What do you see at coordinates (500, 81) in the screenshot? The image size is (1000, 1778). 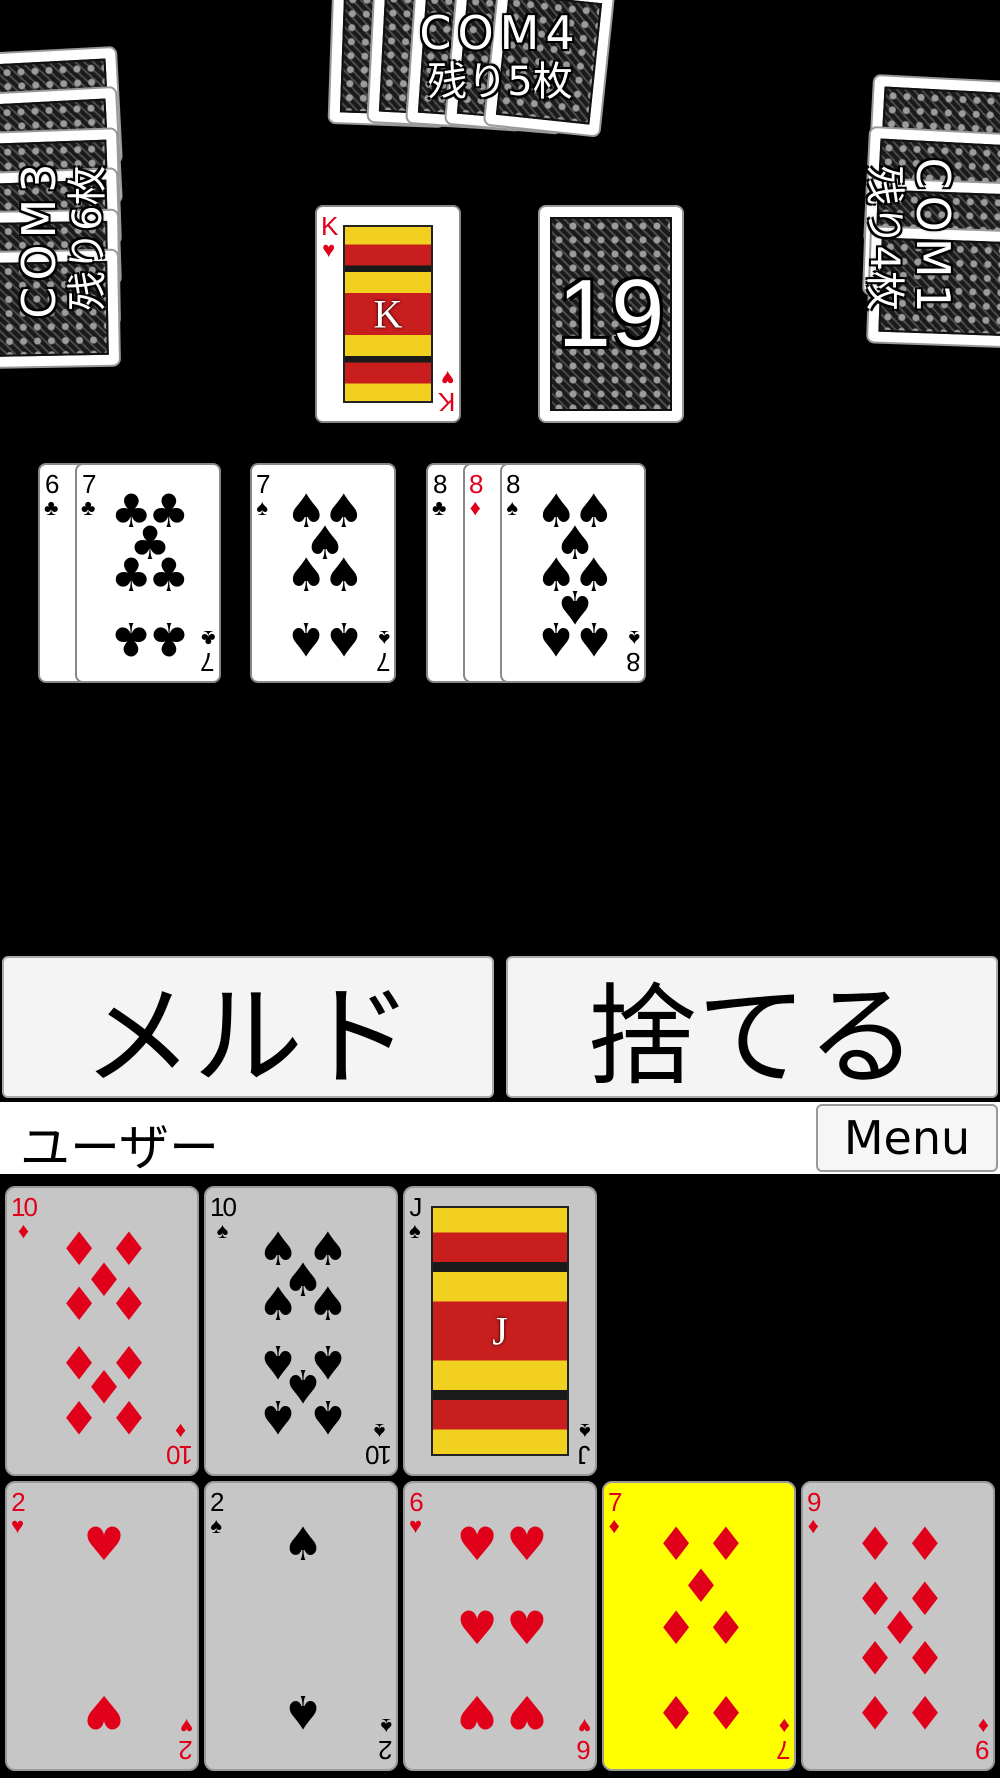 I see `com4-remaining: 残り5枚` at bounding box center [500, 81].